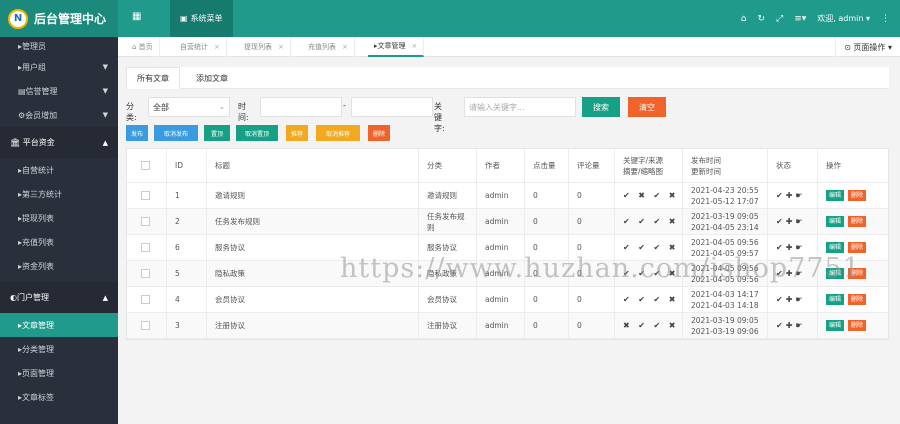 This screenshot has height=424, width=900. Describe the element at coordinates (885, 19) in the screenshot. I see `more-icon: ⋮` at that location.